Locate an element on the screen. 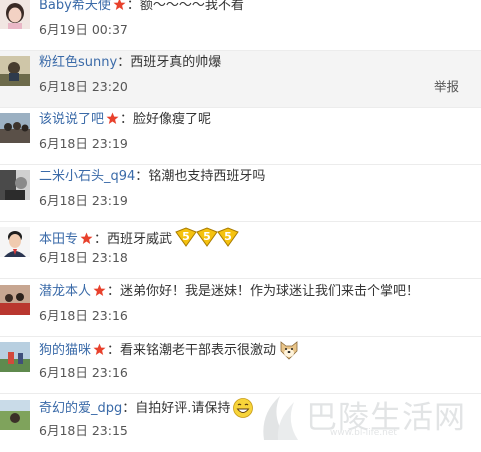  comment-text: 铭潮也支持西班牙吗 is located at coordinates (207, 176).